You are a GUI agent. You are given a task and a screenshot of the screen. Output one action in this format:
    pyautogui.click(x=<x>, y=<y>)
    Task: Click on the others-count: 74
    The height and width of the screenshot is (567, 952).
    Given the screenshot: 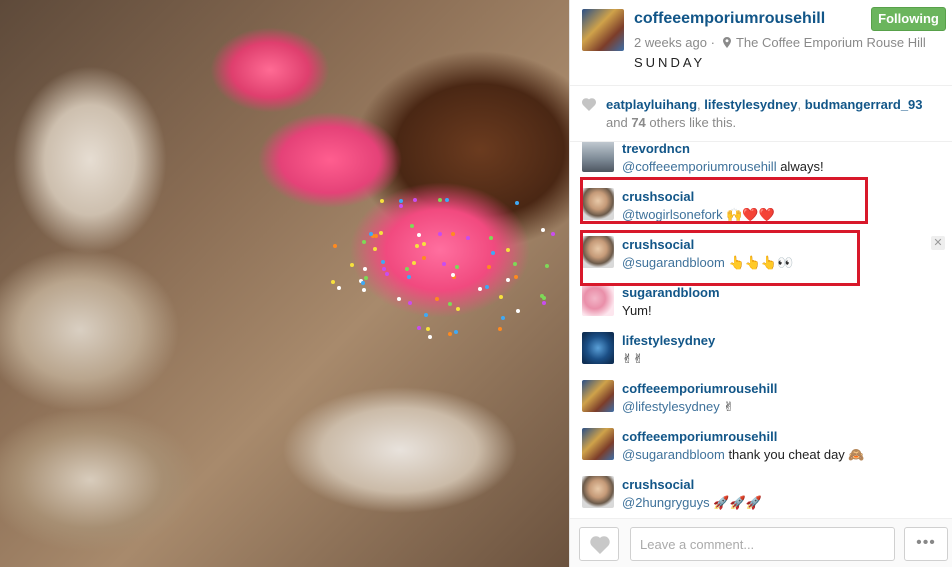 What is the action you would take?
    pyautogui.click(x=638, y=122)
    